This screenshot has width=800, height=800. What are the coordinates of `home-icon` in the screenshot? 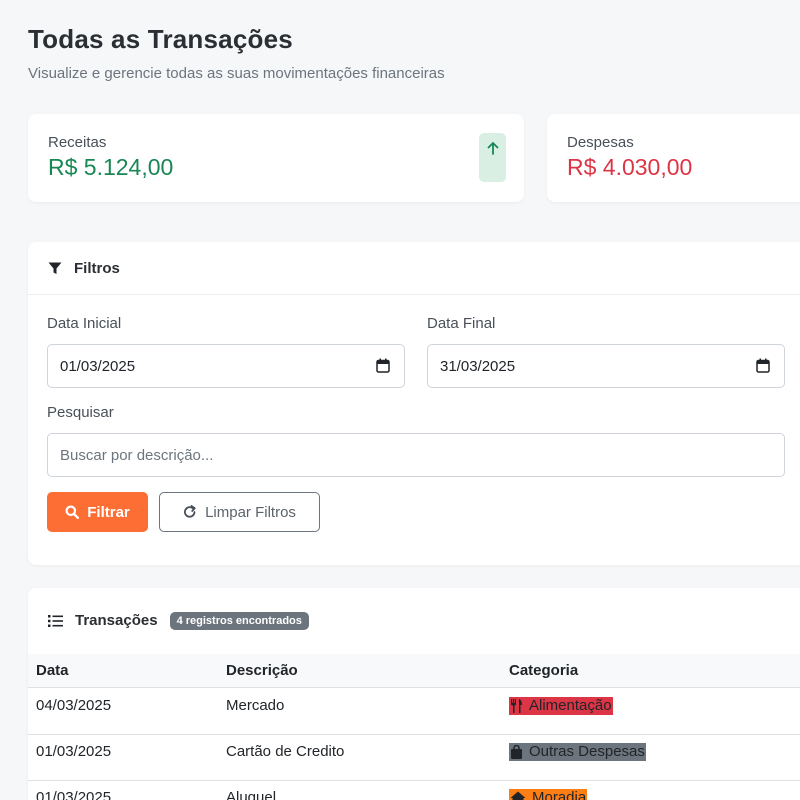 It's located at (518, 795).